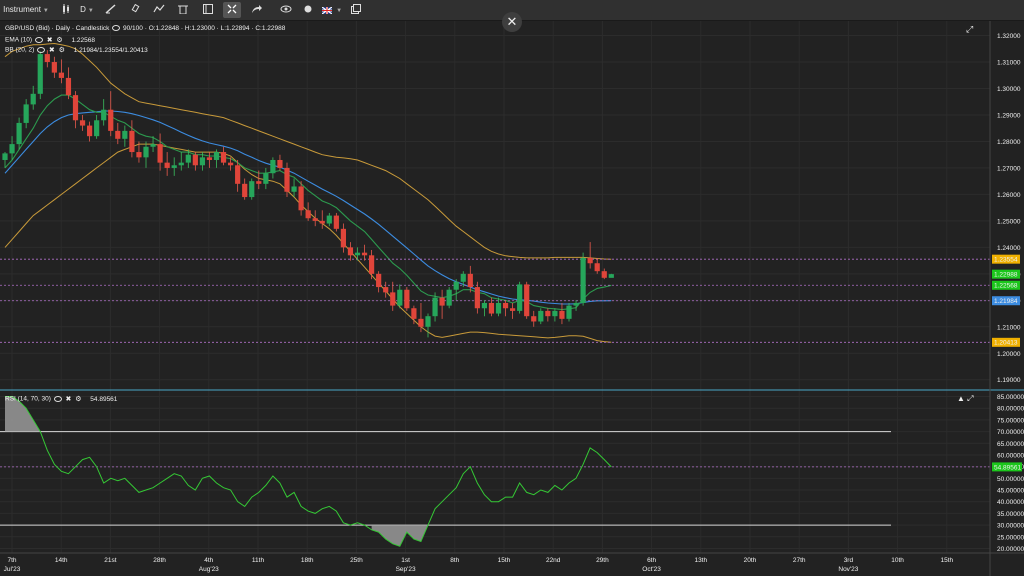  What do you see at coordinates (164, 28) in the screenshot?
I see `ohlc-open: O:1.22848` at bounding box center [164, 28].